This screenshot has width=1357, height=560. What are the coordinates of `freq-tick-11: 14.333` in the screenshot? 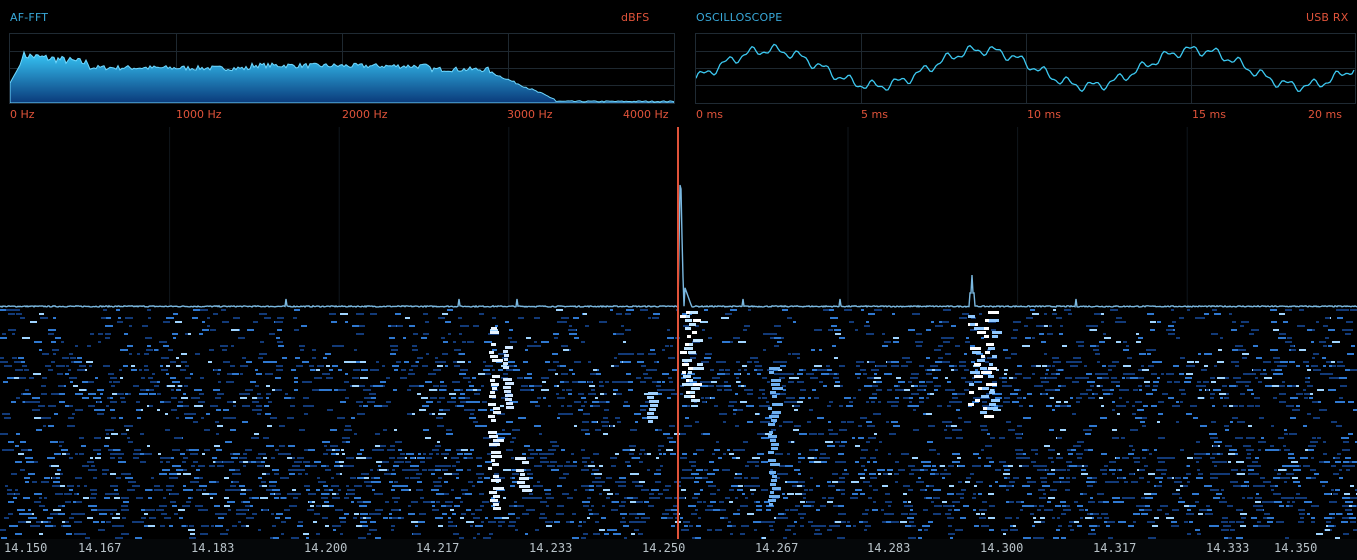 It's located at (1228, 548).